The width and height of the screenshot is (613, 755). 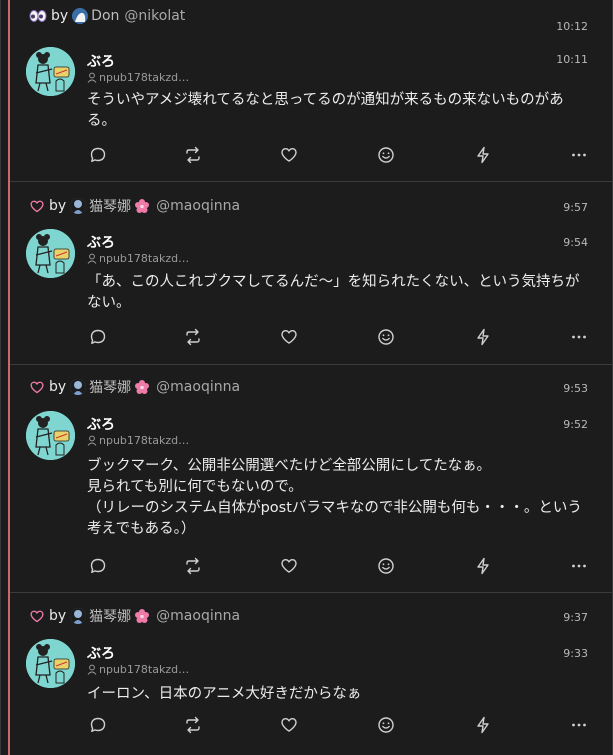 I want to click on post-time: 10:11, so click(x=572, y=59).